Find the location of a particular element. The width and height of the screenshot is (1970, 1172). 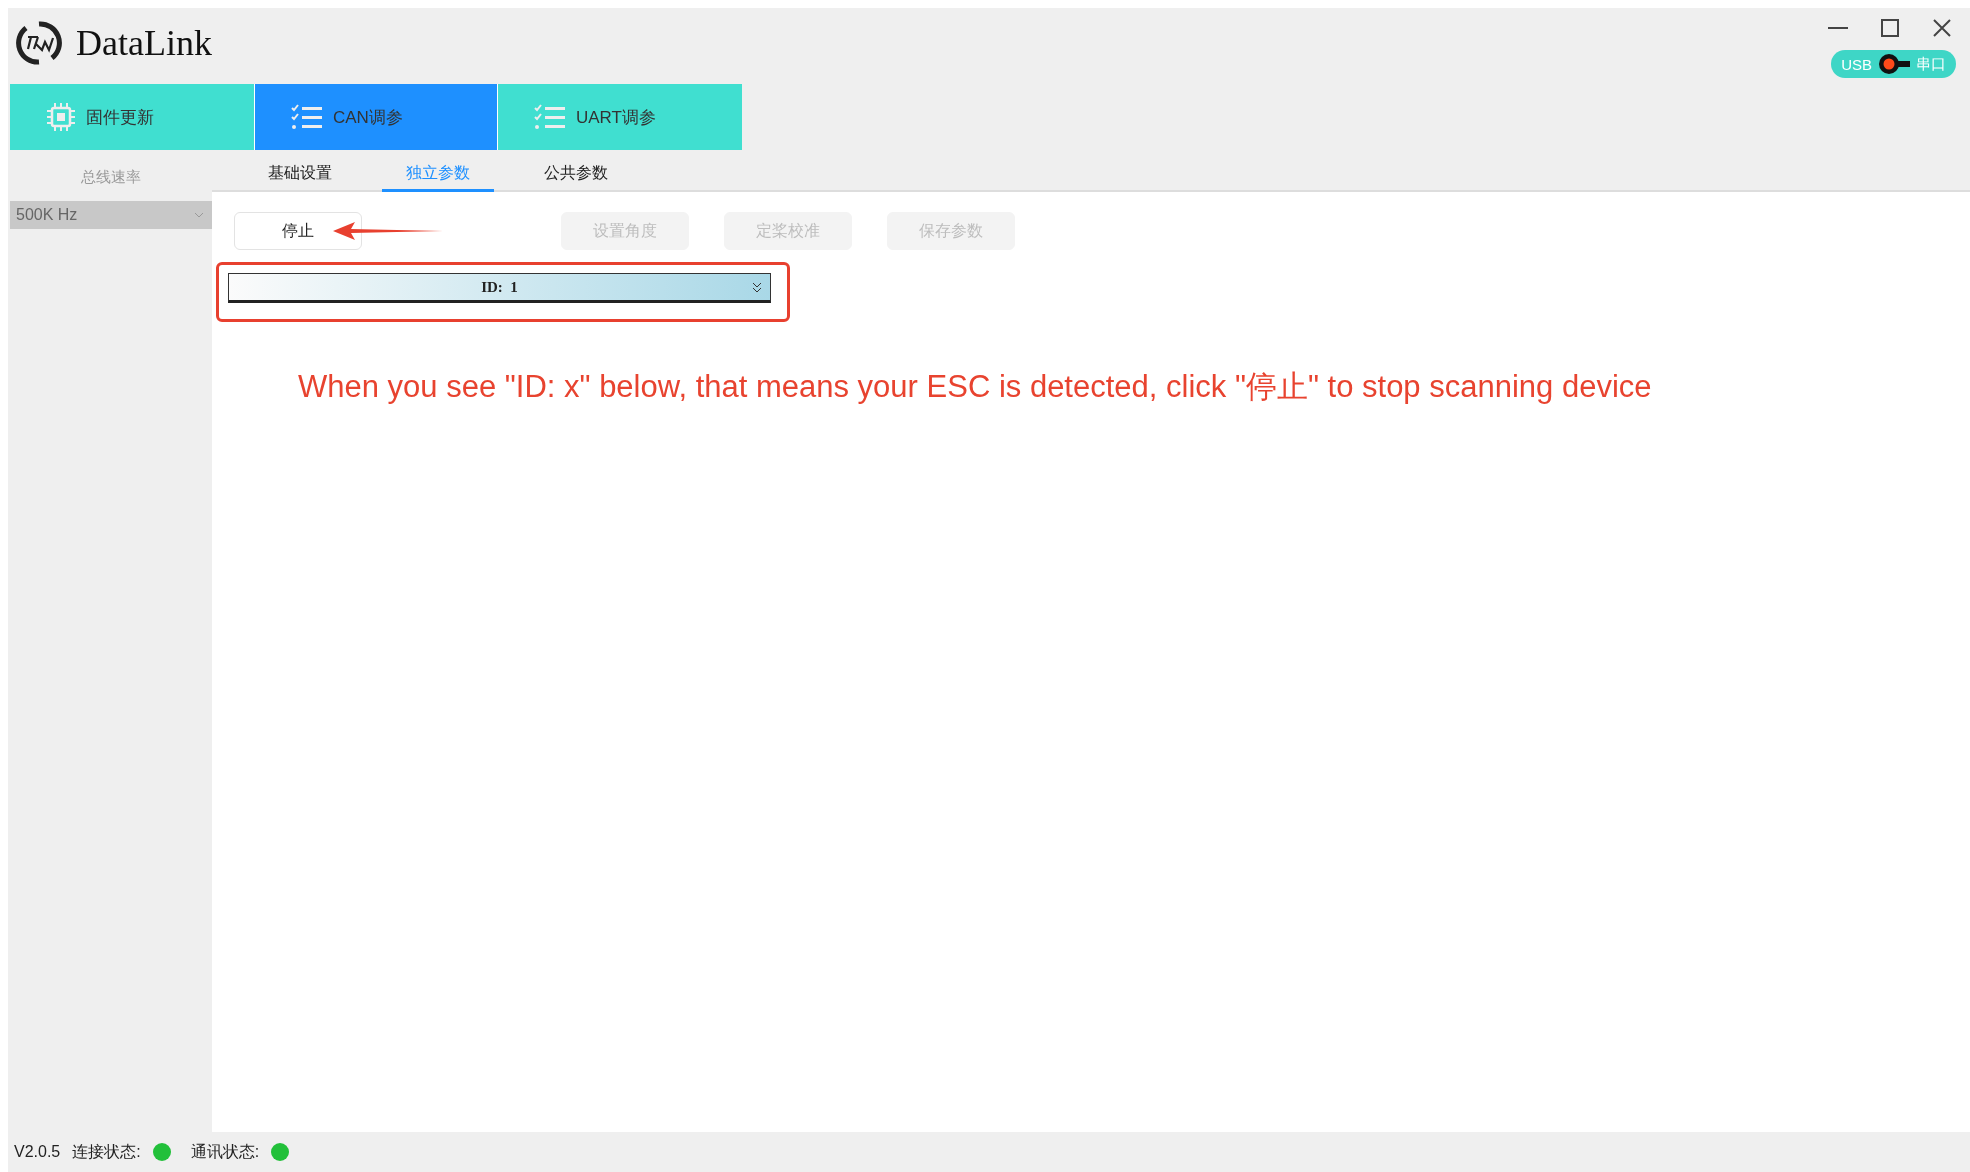

nav-tab: 固件更新 is located at coordinates (132, 117).